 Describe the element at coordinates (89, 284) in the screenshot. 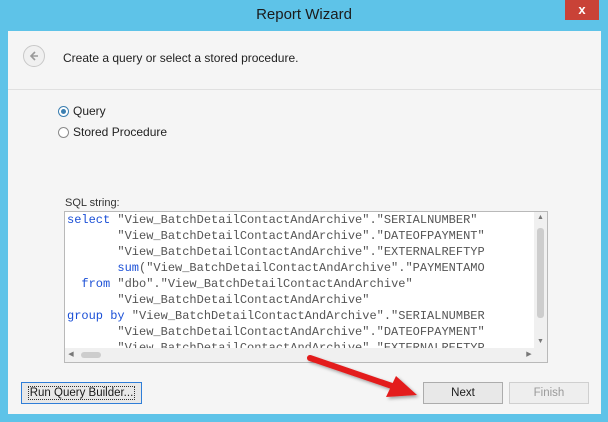

I see `sql-keyword: from` at that location.